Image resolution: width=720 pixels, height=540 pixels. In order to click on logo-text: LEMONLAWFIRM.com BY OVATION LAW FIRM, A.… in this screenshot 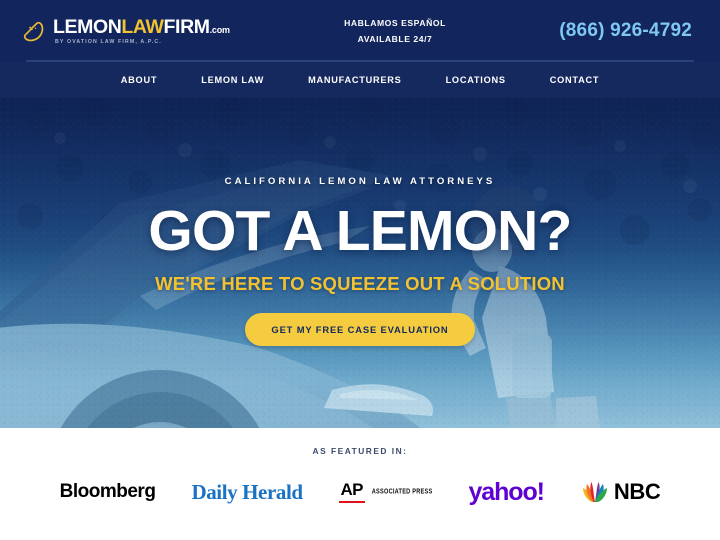, I will do `click(141, 31)`.